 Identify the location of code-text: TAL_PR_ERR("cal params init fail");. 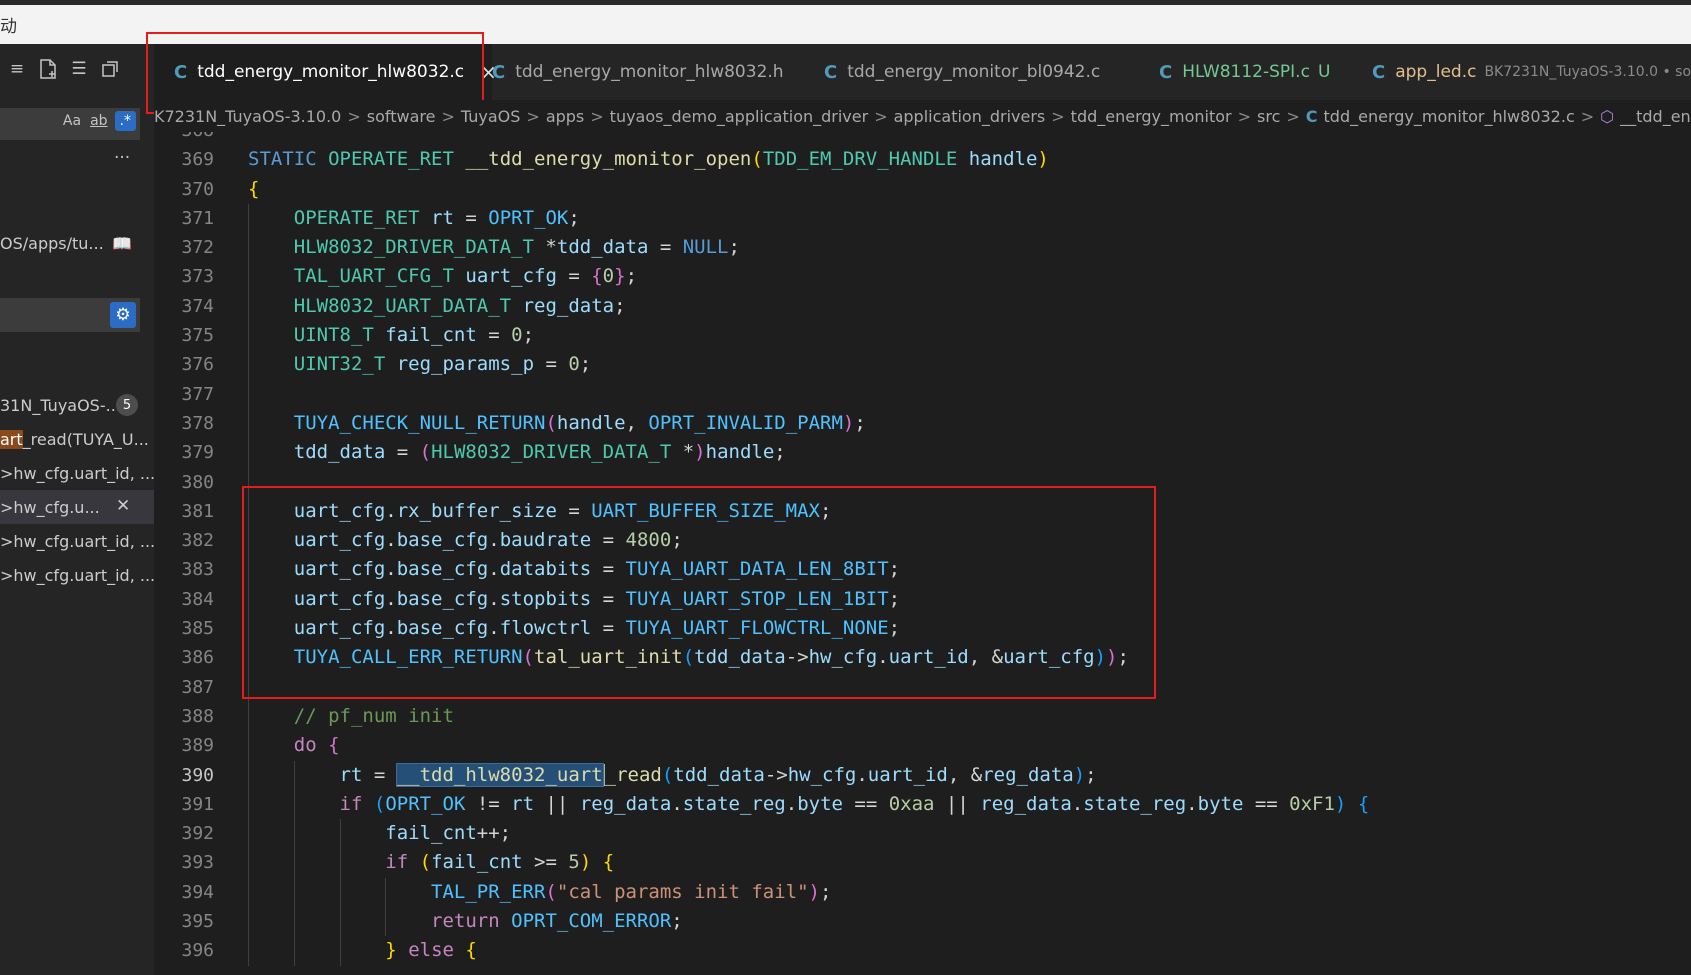
(539, 892).